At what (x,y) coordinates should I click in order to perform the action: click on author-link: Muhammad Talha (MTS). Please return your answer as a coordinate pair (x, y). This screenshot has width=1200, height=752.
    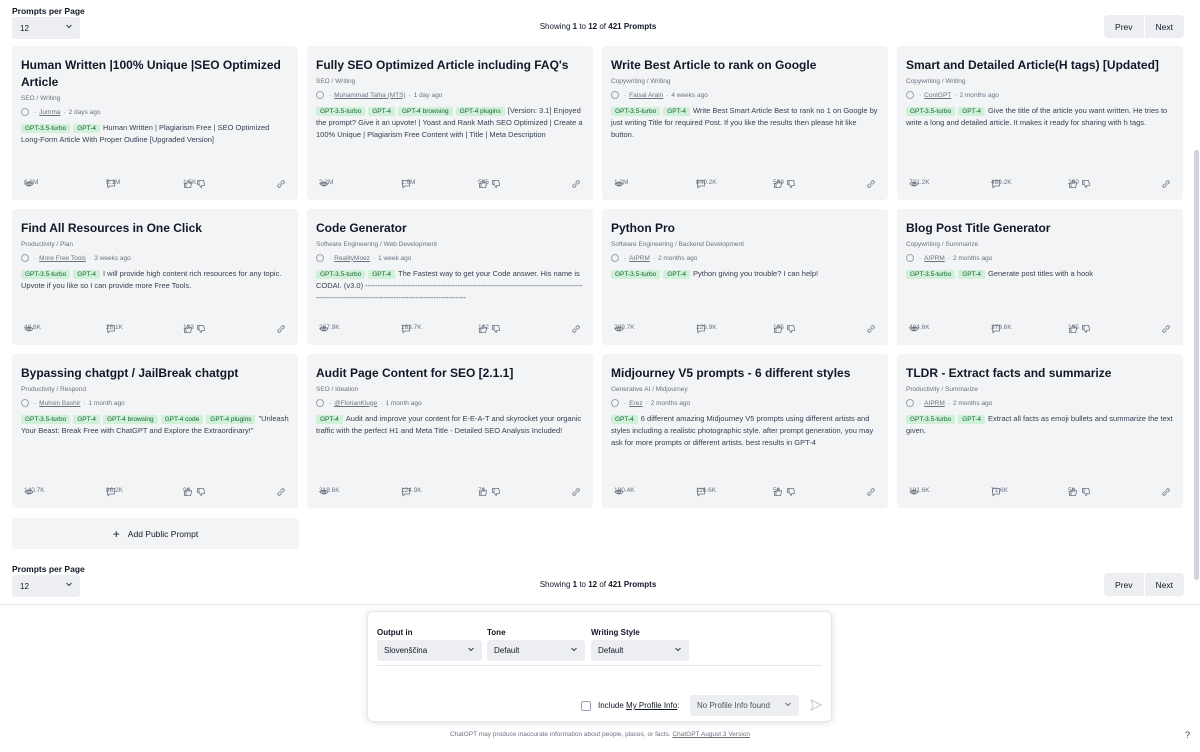
    Looking at the image, I should click on (369, 95).